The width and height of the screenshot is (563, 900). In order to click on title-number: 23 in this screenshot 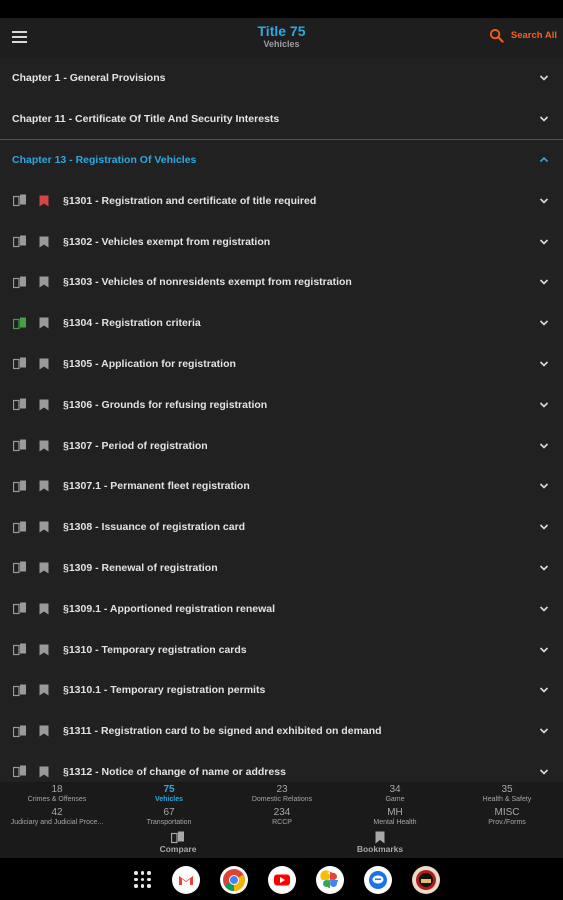, I will do `click(282, 789)`.